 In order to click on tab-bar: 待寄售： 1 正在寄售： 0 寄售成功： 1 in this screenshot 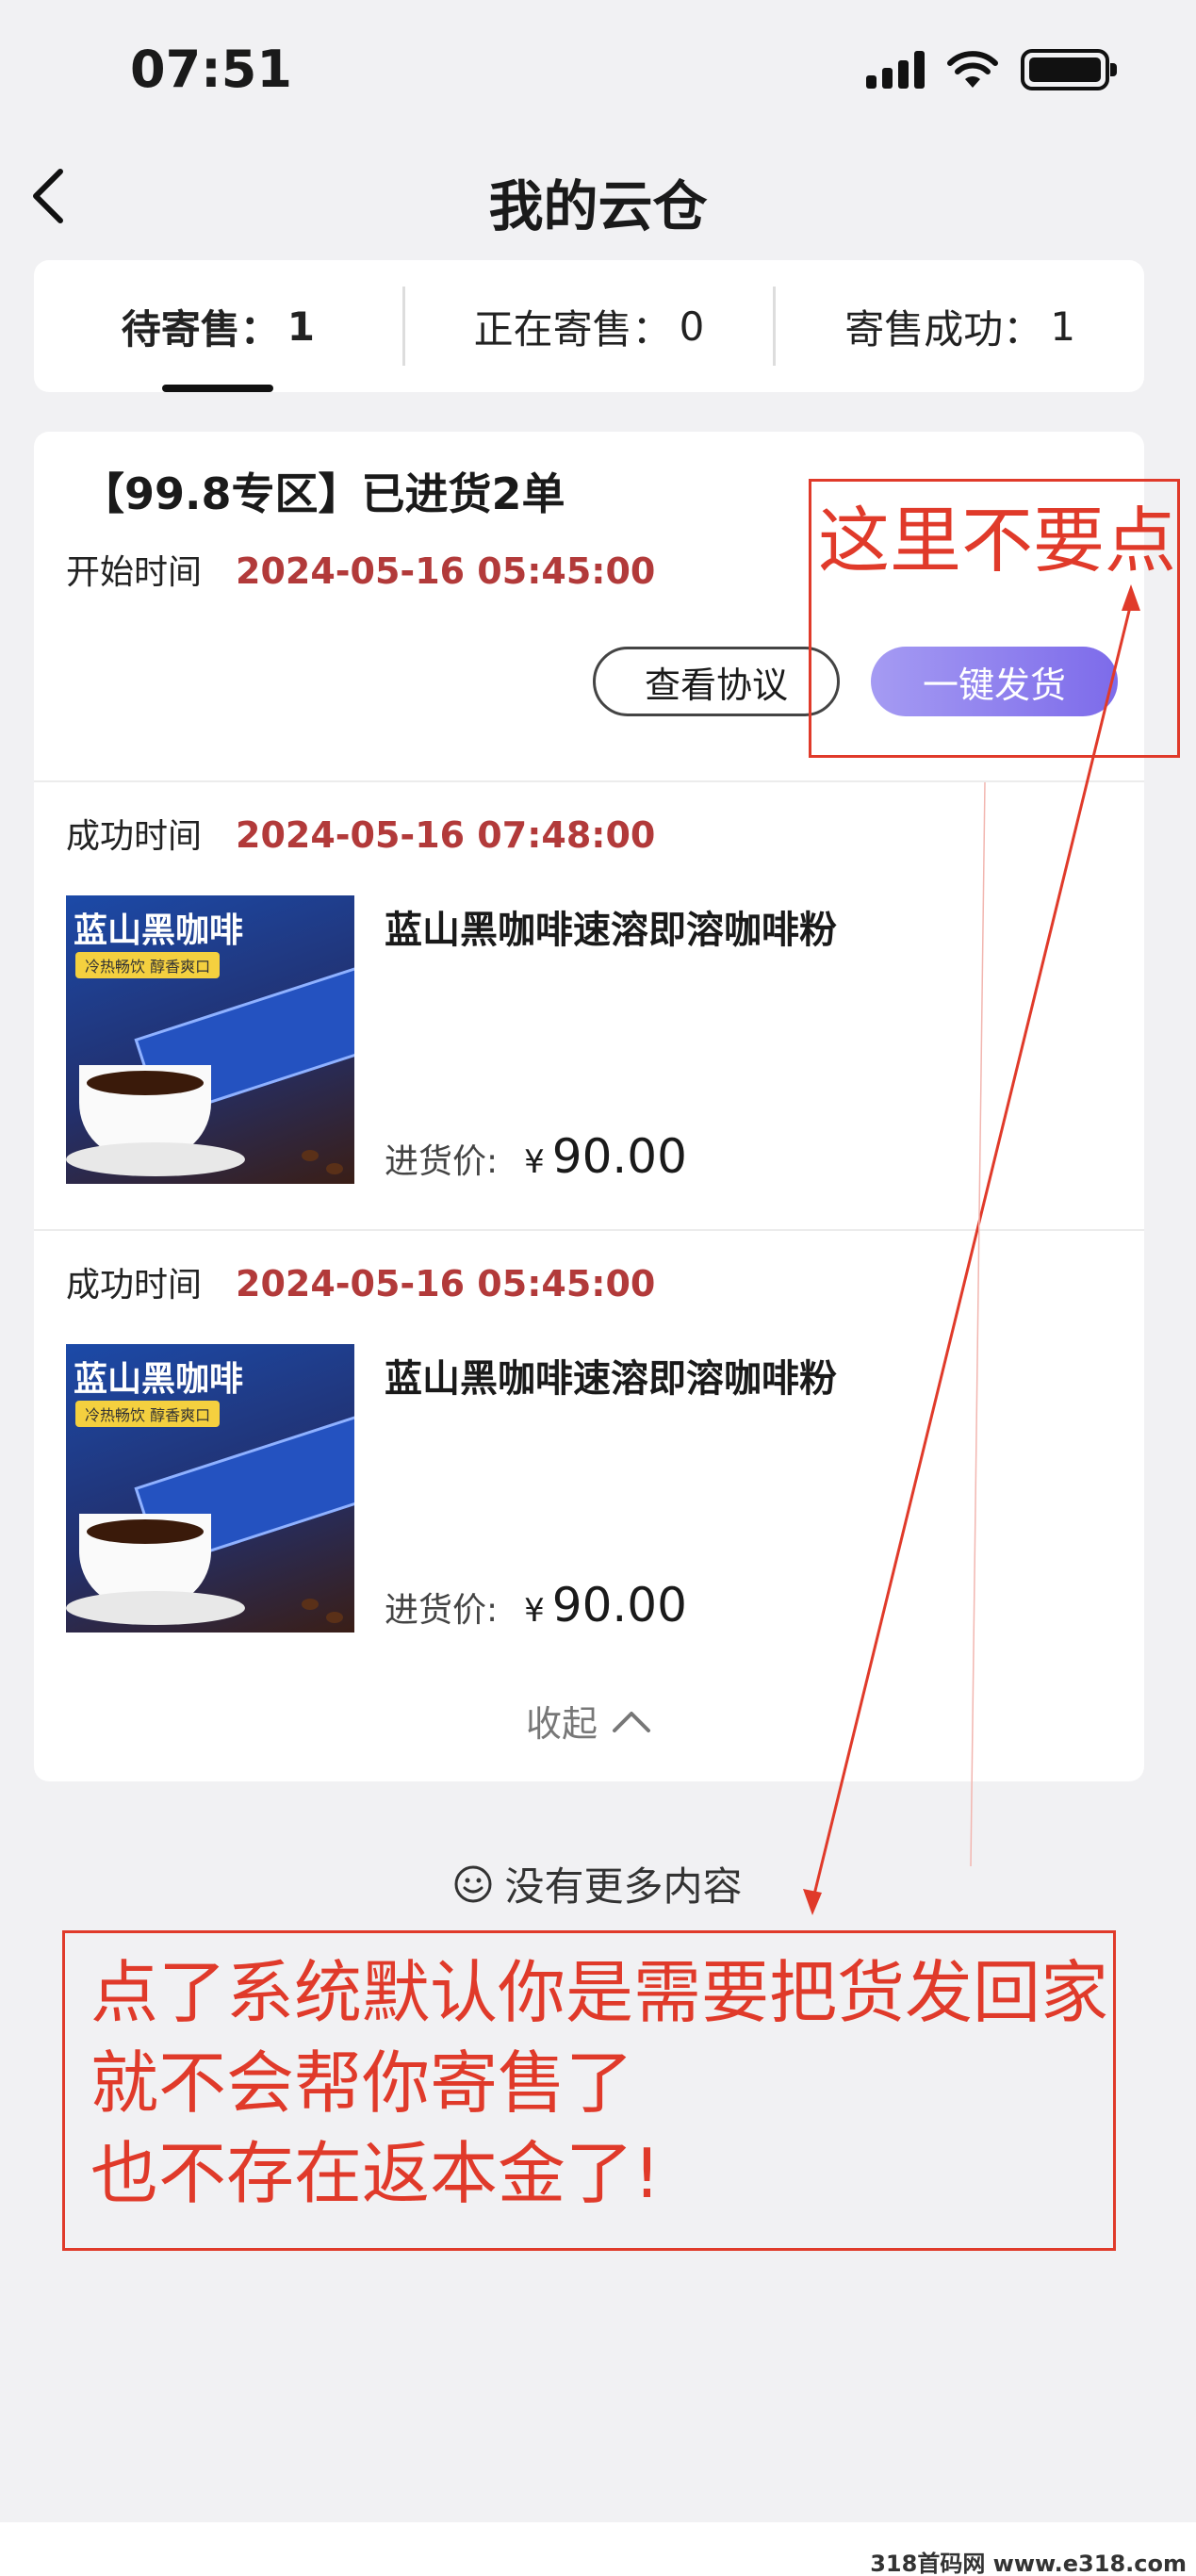, I will do `click(589, 326)`.